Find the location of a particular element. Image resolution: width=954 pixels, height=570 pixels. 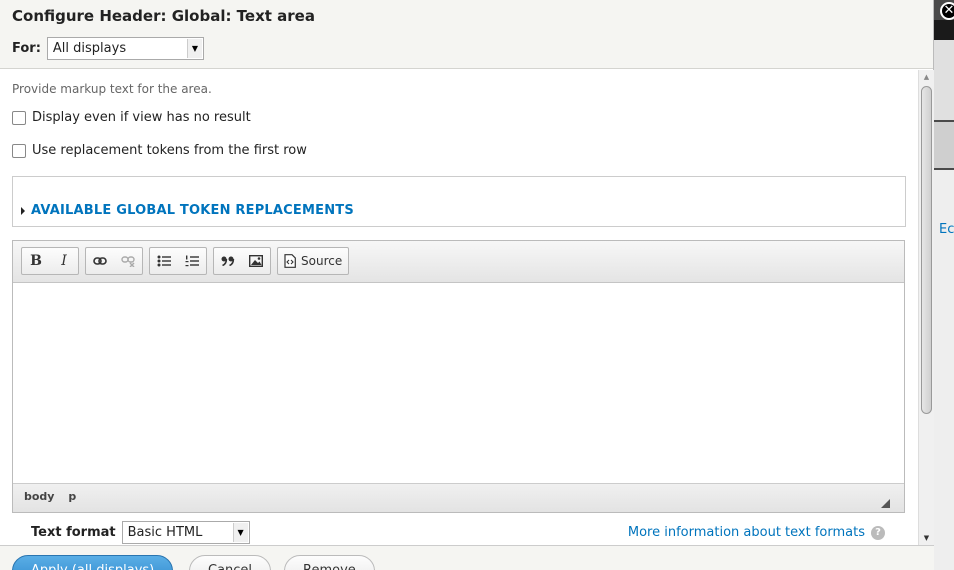

remove-button: Remove is located at coordinates (329, 562).